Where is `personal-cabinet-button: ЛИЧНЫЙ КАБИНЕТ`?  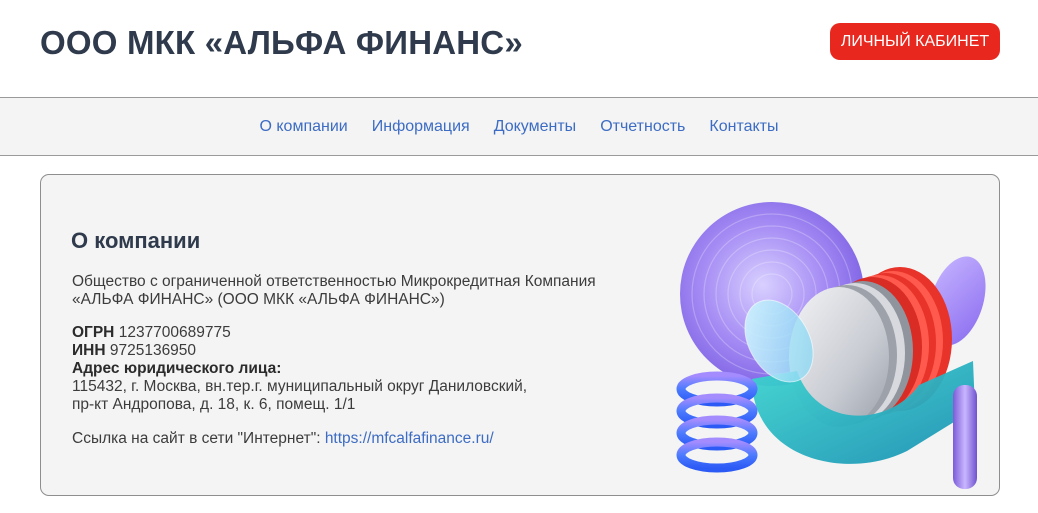 personal-cabinet-button: ЛИЧНЫЙ КАБИНЕТ is located at coordinates (915, 41).